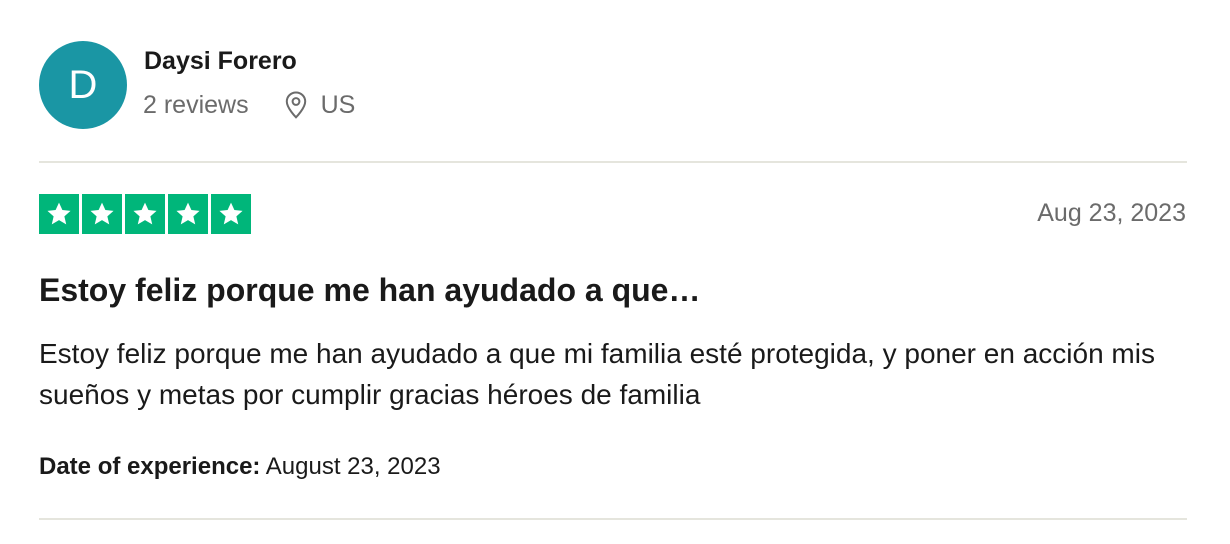 This screenshot has height=544, width=1230. Describe the element at coordinates (296, 105) in the screenshot. I see `location-pin-icon` at that location.